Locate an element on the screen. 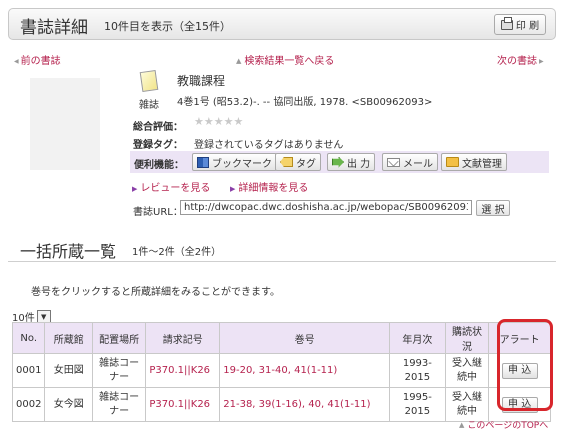 Image resolution: width=563 pixels, height=432 pixels. alert-column-highlight is located at coordinates (525, 365).